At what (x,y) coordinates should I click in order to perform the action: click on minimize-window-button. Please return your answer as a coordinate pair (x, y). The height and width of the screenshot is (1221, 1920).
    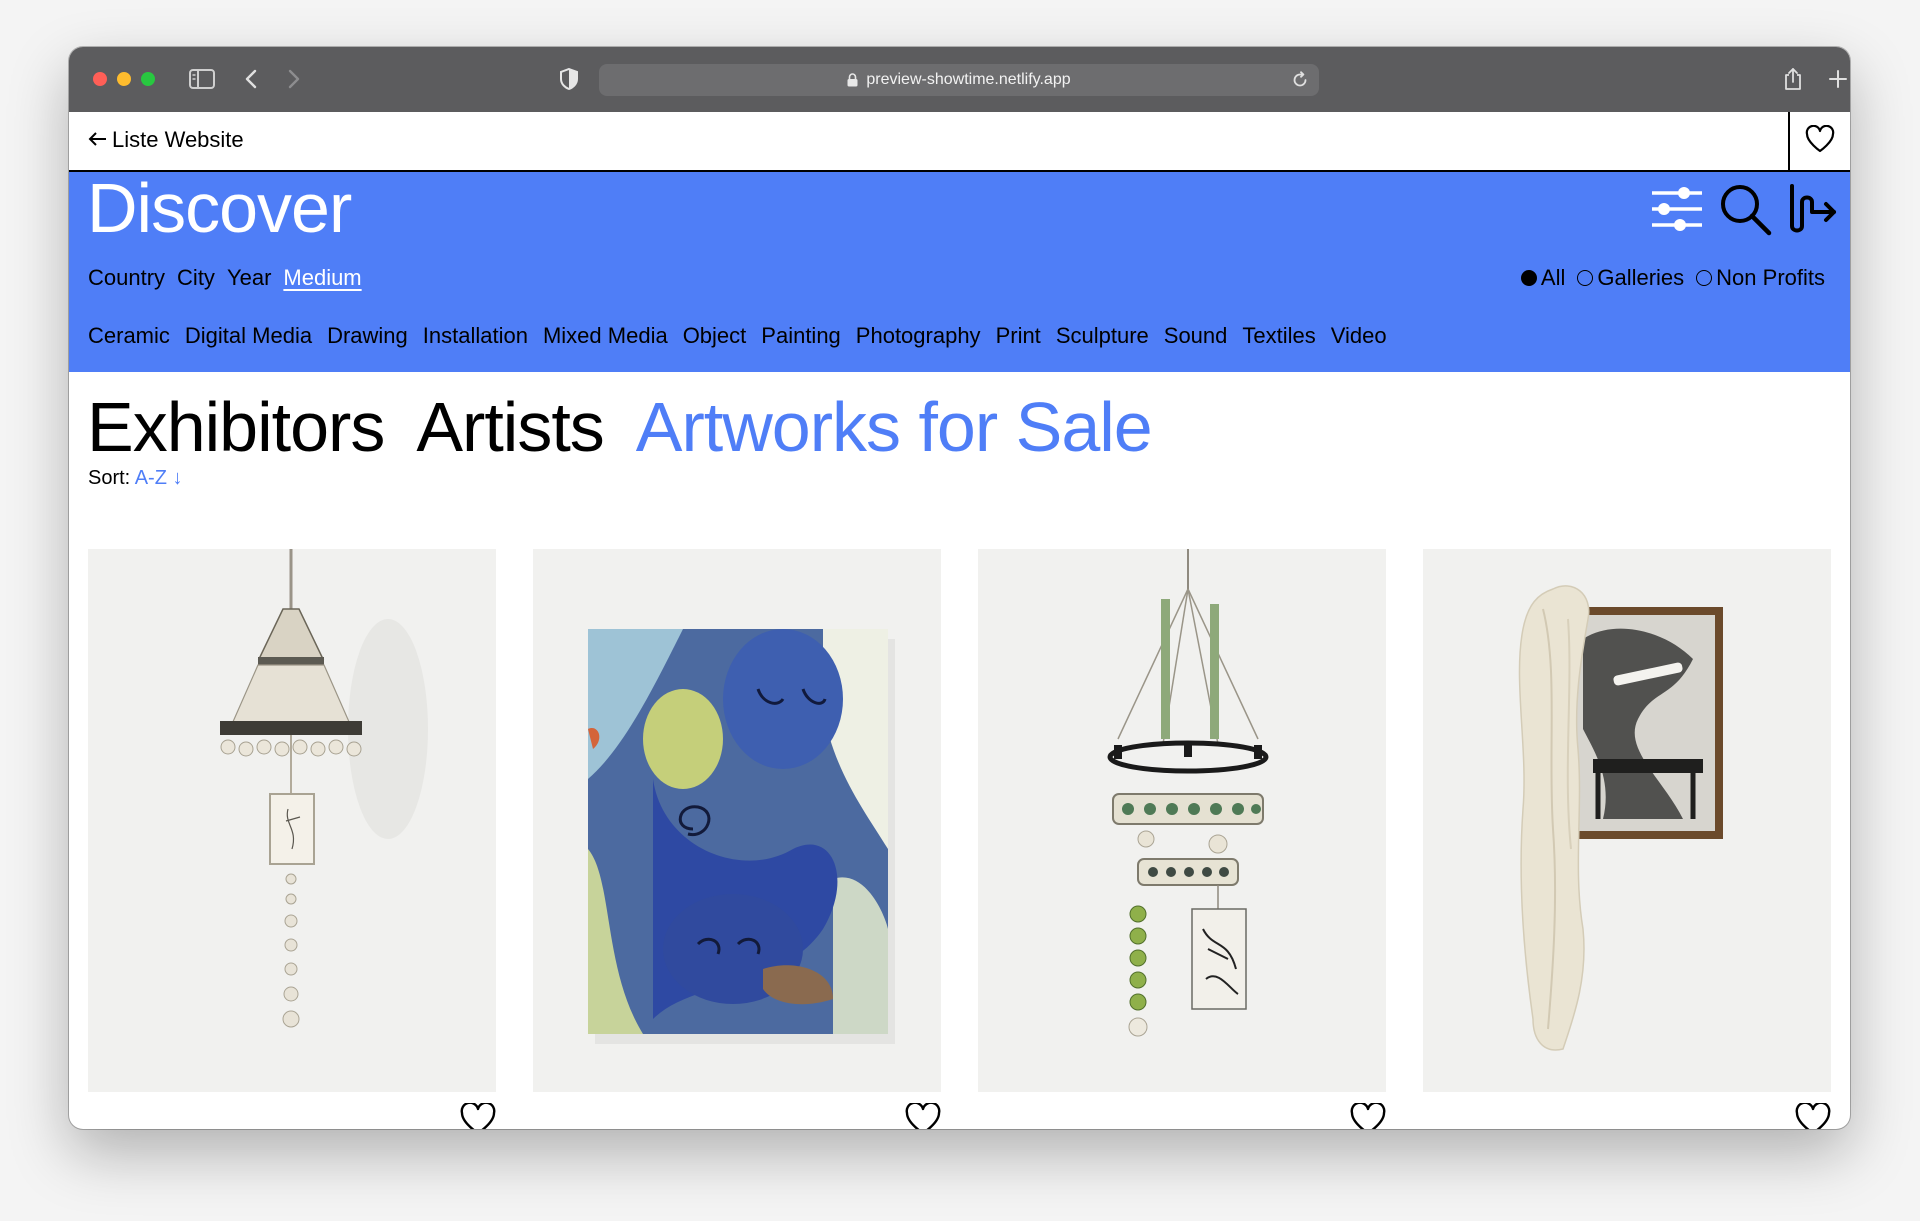
    Looking at the image, I should click on (124, 79).